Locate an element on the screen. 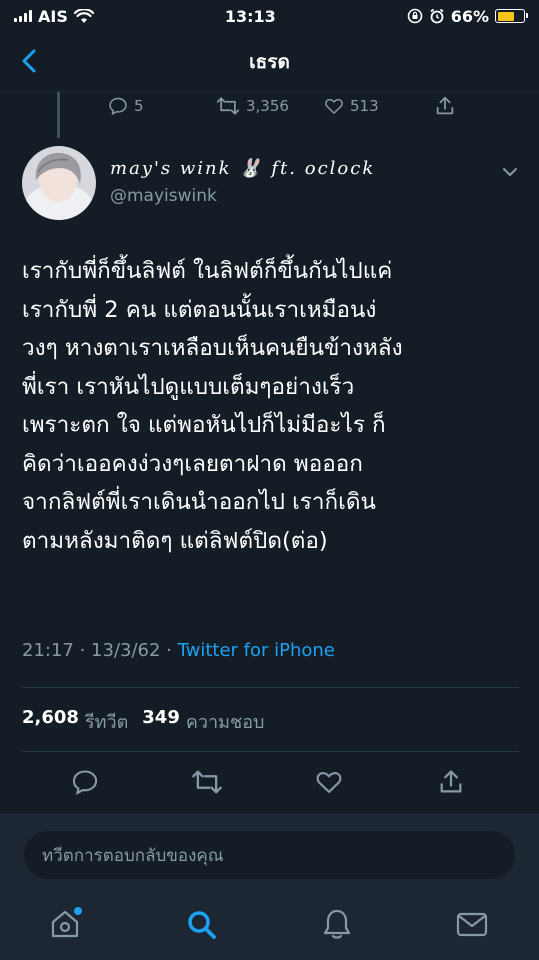 Image resolution: width=539 pixels, height=960 pixels. carrier-label: AIS is located at coordinates (53, 16).